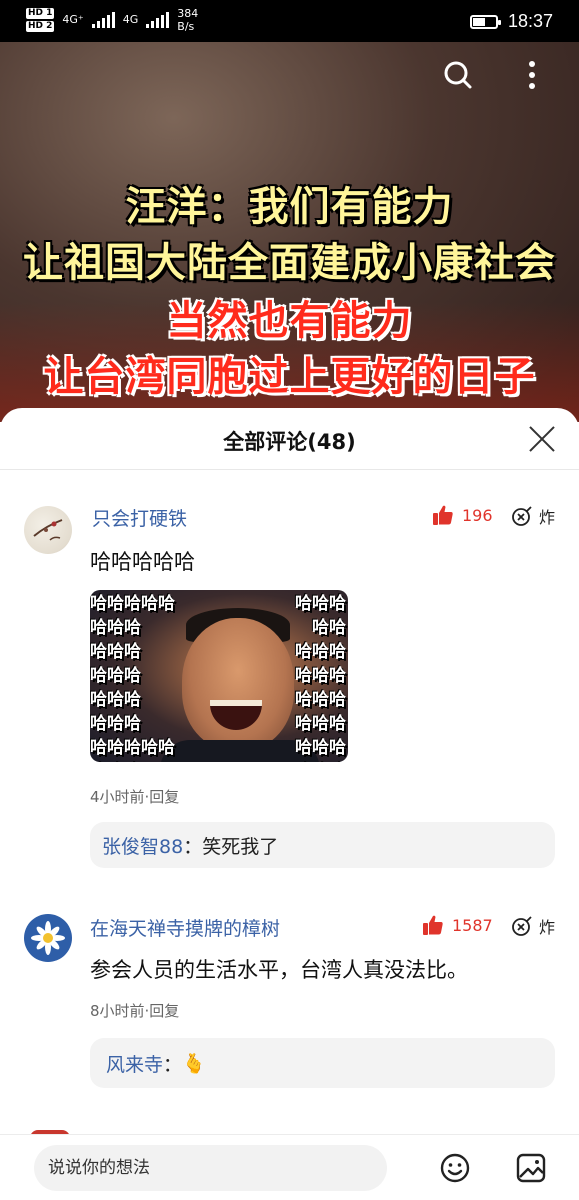 The height and width of the screenshot is (1200, 579). I want to click on net2-label: 4G, so click(130, 19).